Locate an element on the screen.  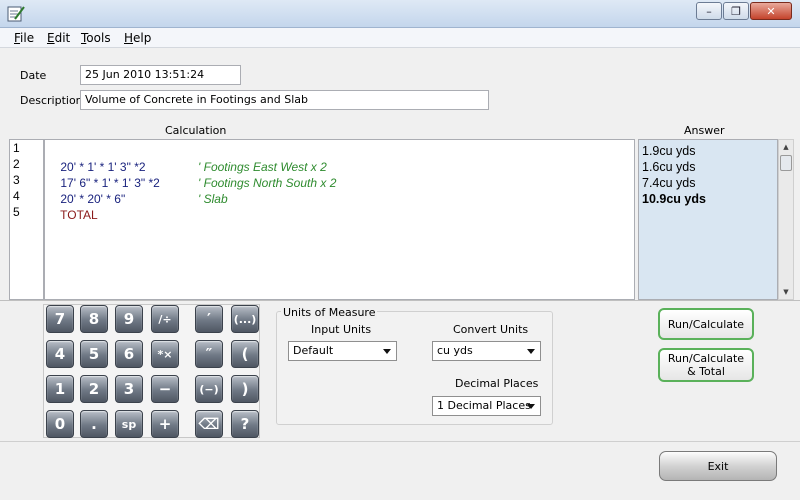
key-two-button: 2 is located at coordinates (94, 389).